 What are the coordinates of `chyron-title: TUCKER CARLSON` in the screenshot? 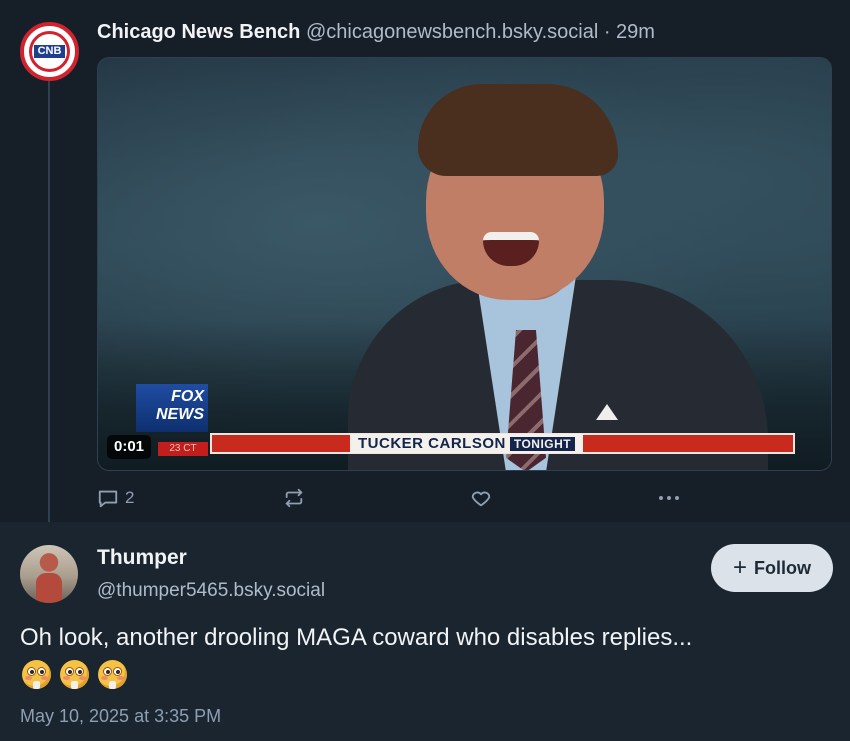 It's located at (432, 443).